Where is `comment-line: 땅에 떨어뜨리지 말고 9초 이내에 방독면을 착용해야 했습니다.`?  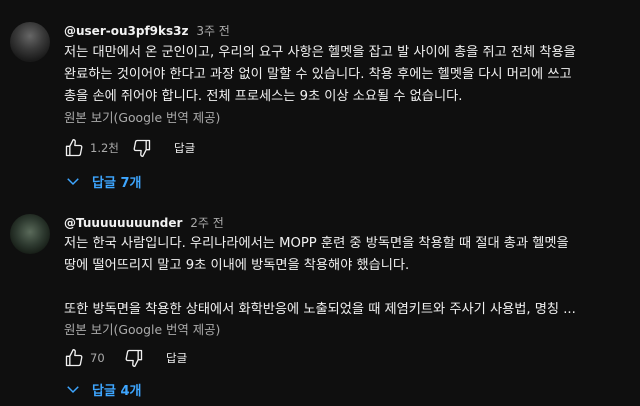
comment-line: 땅에 떨어뜨리지 말고 9초 이내에 방독면을 착용해야 했습니다. is located at coordinates (237, 265).